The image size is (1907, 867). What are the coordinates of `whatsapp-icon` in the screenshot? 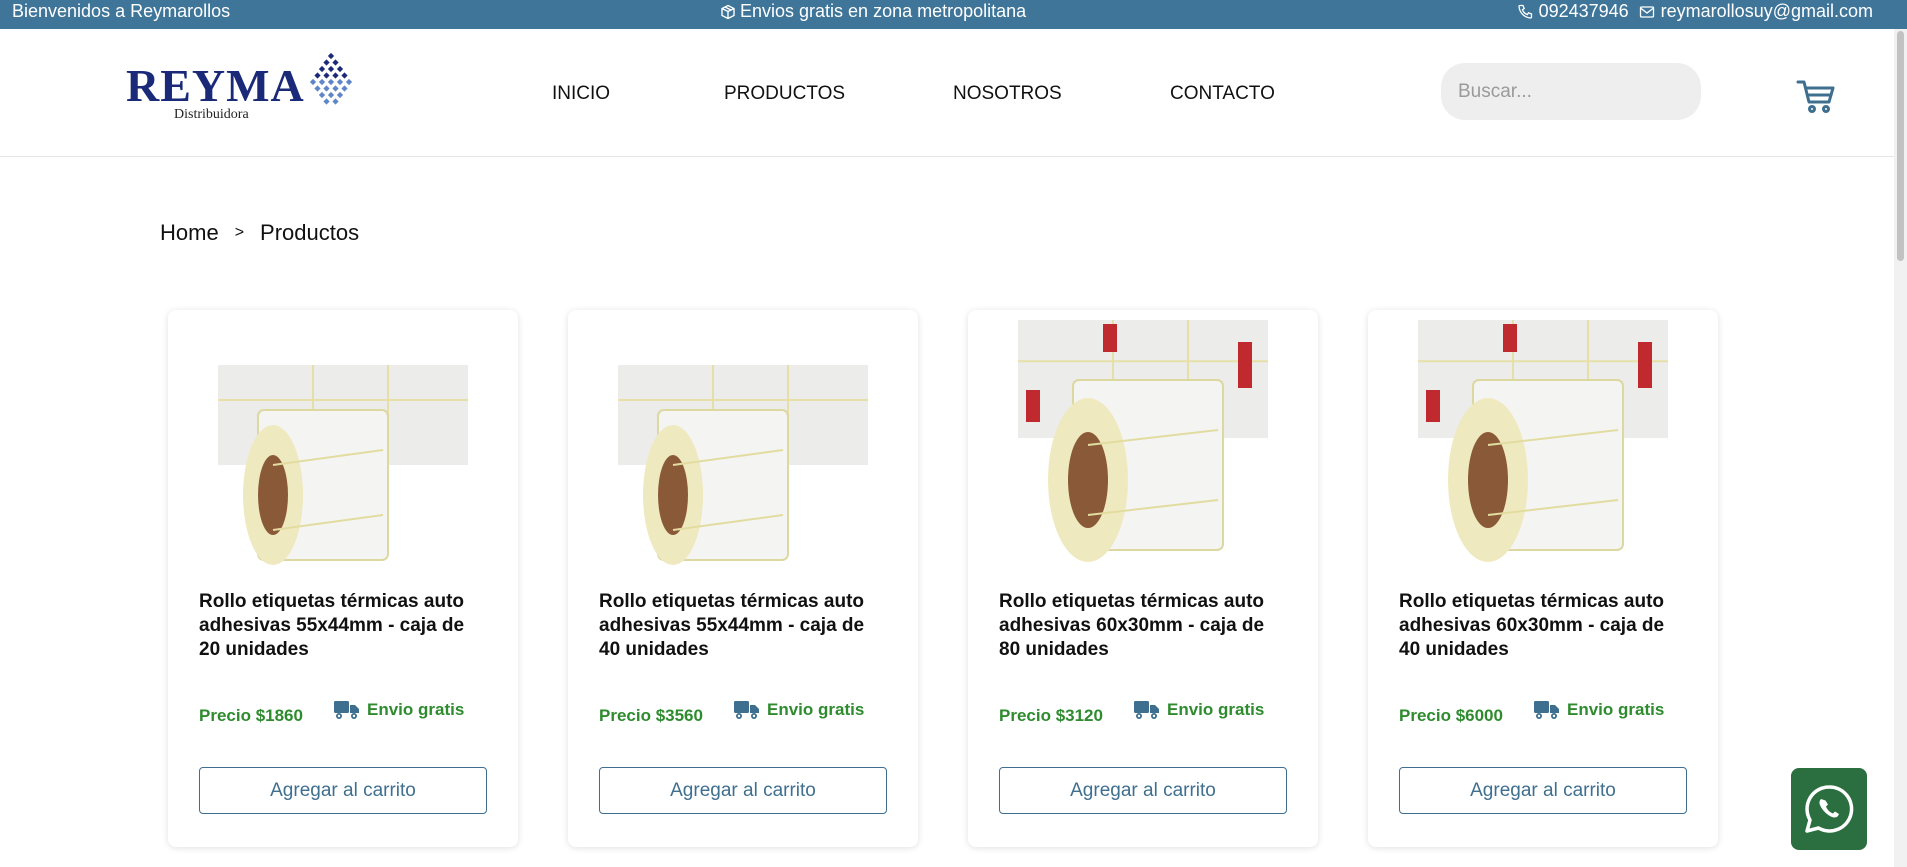 It's located at (1829, 809).